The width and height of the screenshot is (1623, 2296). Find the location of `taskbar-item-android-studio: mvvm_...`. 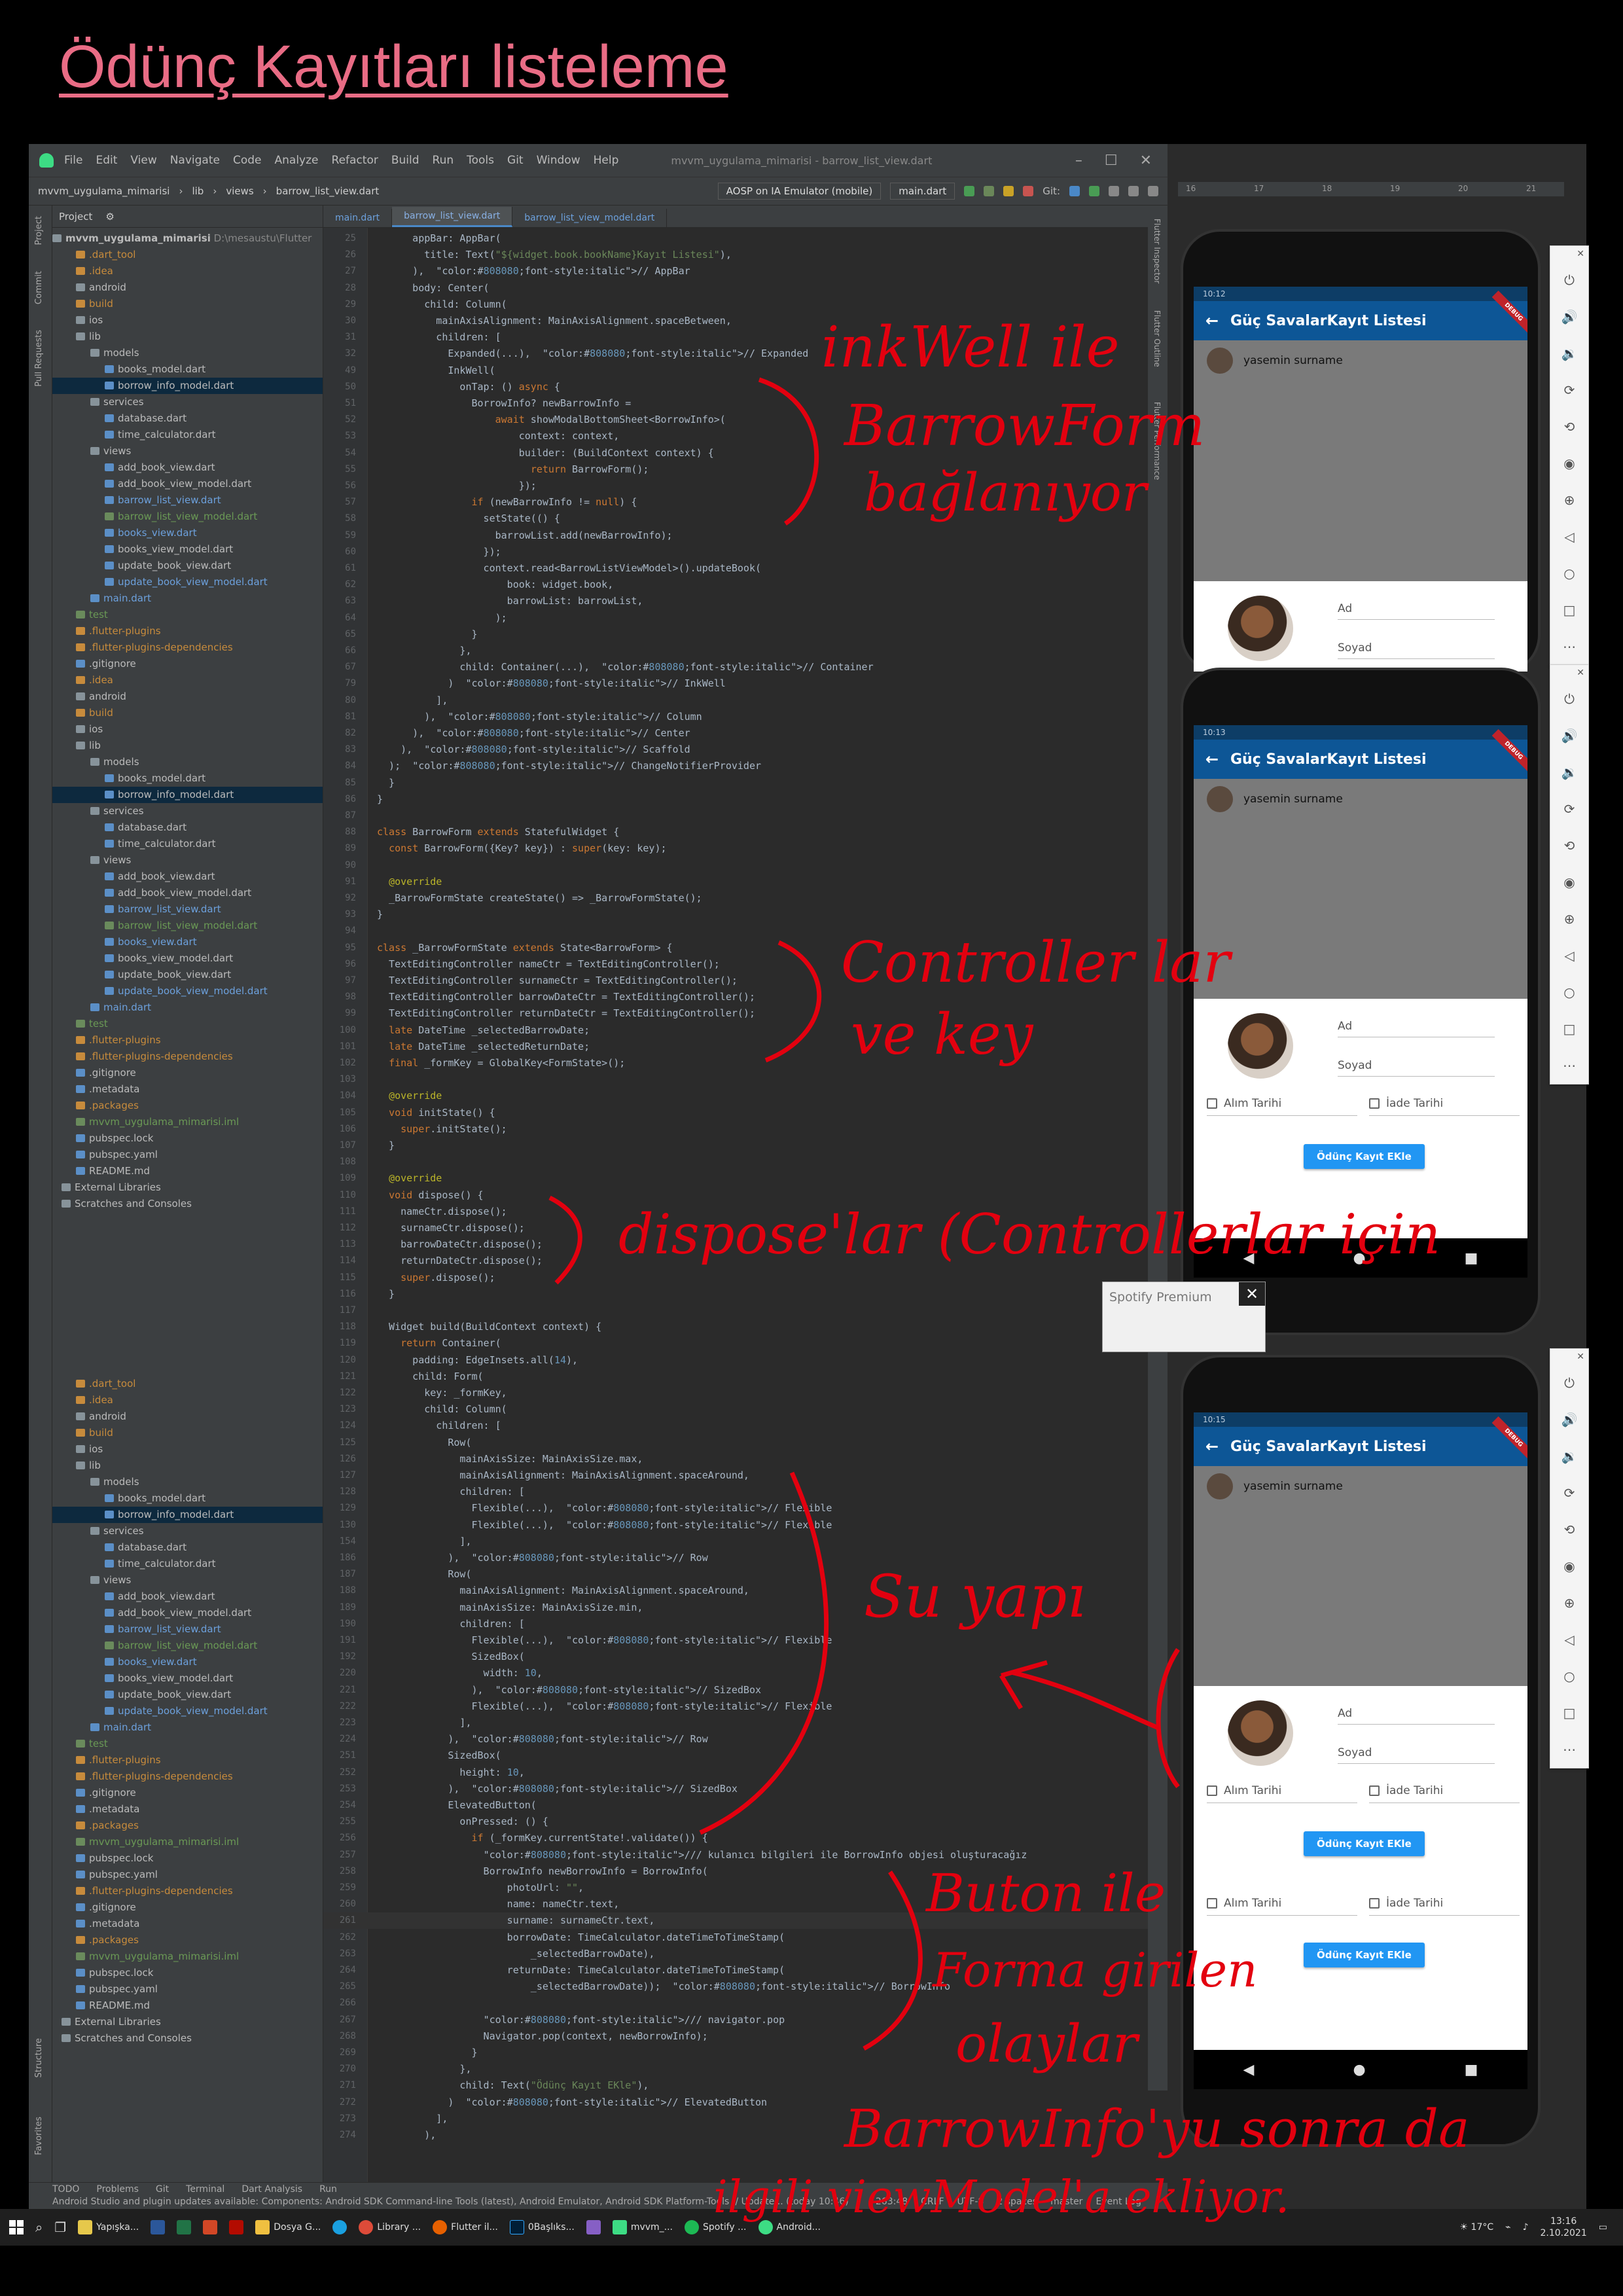

taskbar-item-android-studio: mvvm_... is located at coordinates (642, 2227).